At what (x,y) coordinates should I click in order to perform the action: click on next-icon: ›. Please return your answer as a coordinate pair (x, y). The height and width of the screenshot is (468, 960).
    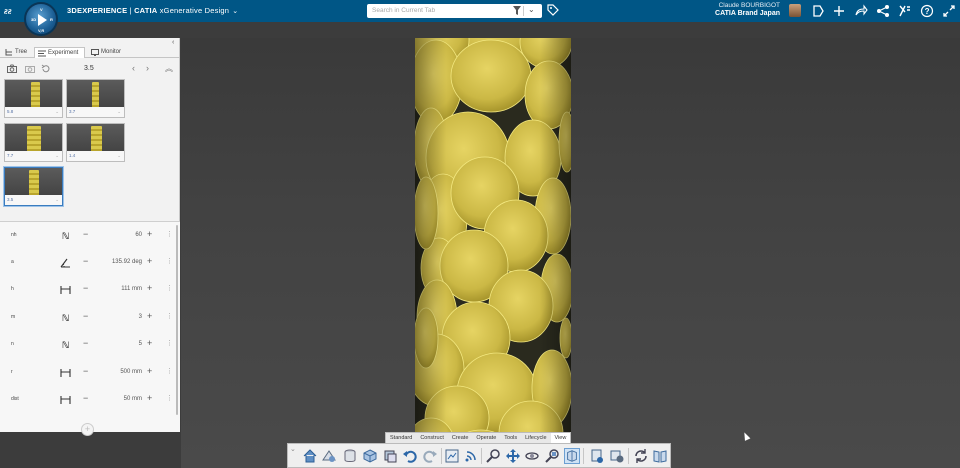
    Looking at the image, I should click on (147, 68).